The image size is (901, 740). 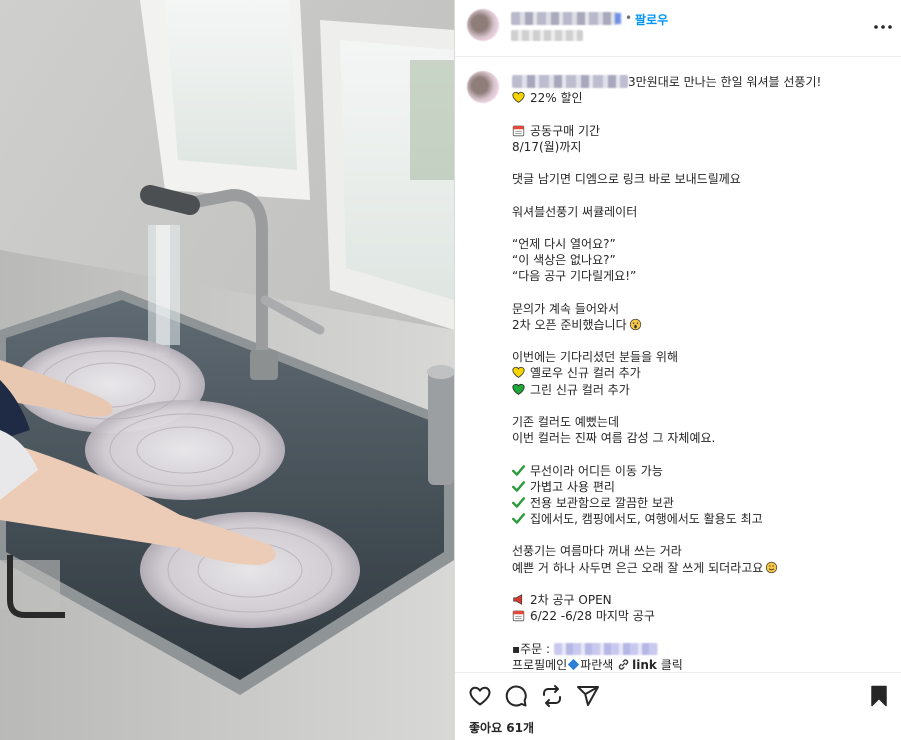 What do you see at coordinates (772, 567) in the screenshot?
I see `smiling-face-icon` at bounding box center [772, 567].